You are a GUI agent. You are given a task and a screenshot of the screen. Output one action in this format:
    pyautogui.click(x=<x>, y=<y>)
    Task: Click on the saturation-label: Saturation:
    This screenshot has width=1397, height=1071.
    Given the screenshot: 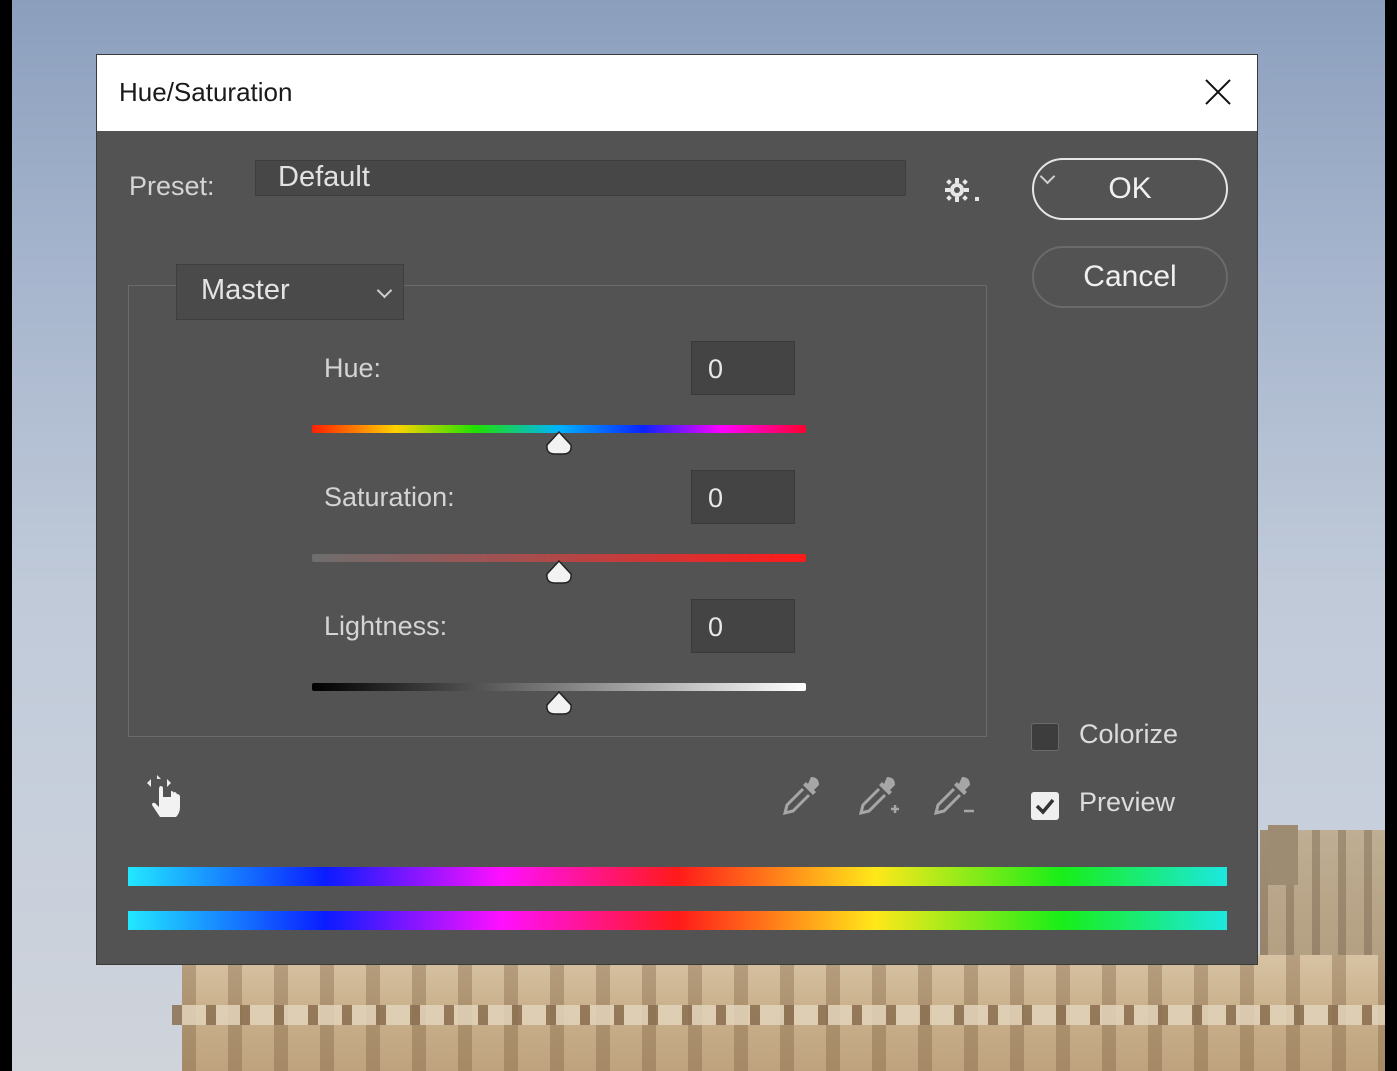 What is the action you would take?
    pyautogui.click(x=389, y=497)
    